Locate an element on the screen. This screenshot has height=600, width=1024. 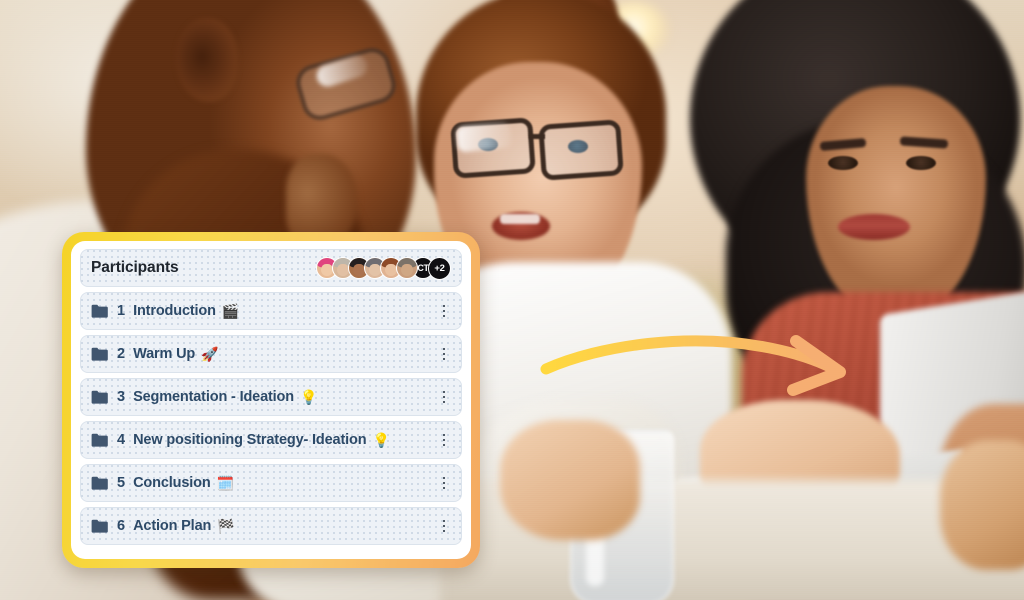
list-item: 6 Action Plan 🏁 is located at coordinates (271, 526).